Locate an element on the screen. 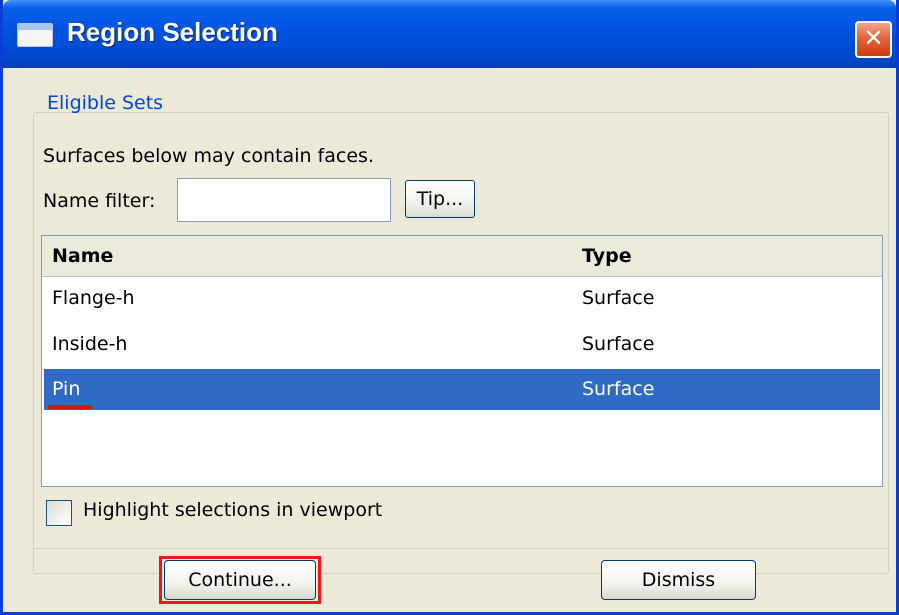  section-title: Eligible Sets is located at coordinates (105, 103).